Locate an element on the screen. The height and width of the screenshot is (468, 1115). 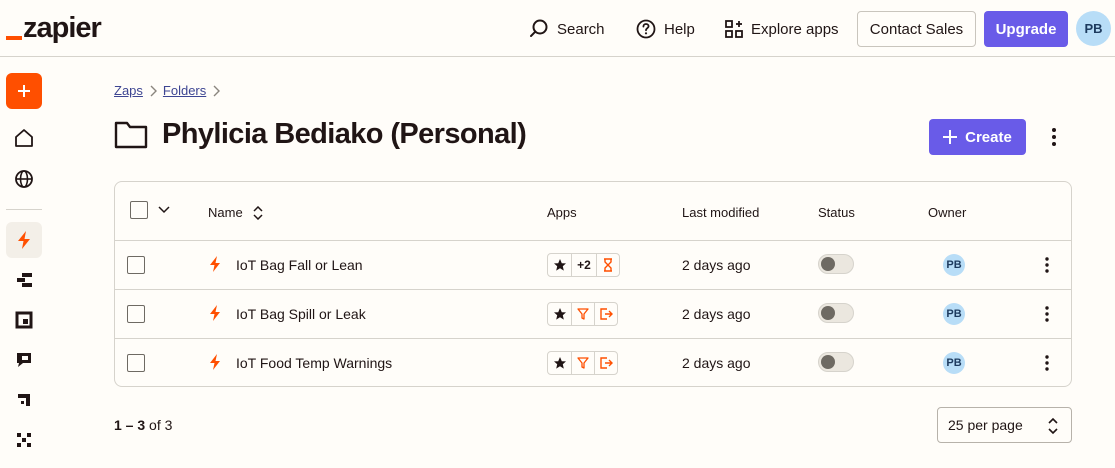
sidebar is located at coordinates (24, 262).